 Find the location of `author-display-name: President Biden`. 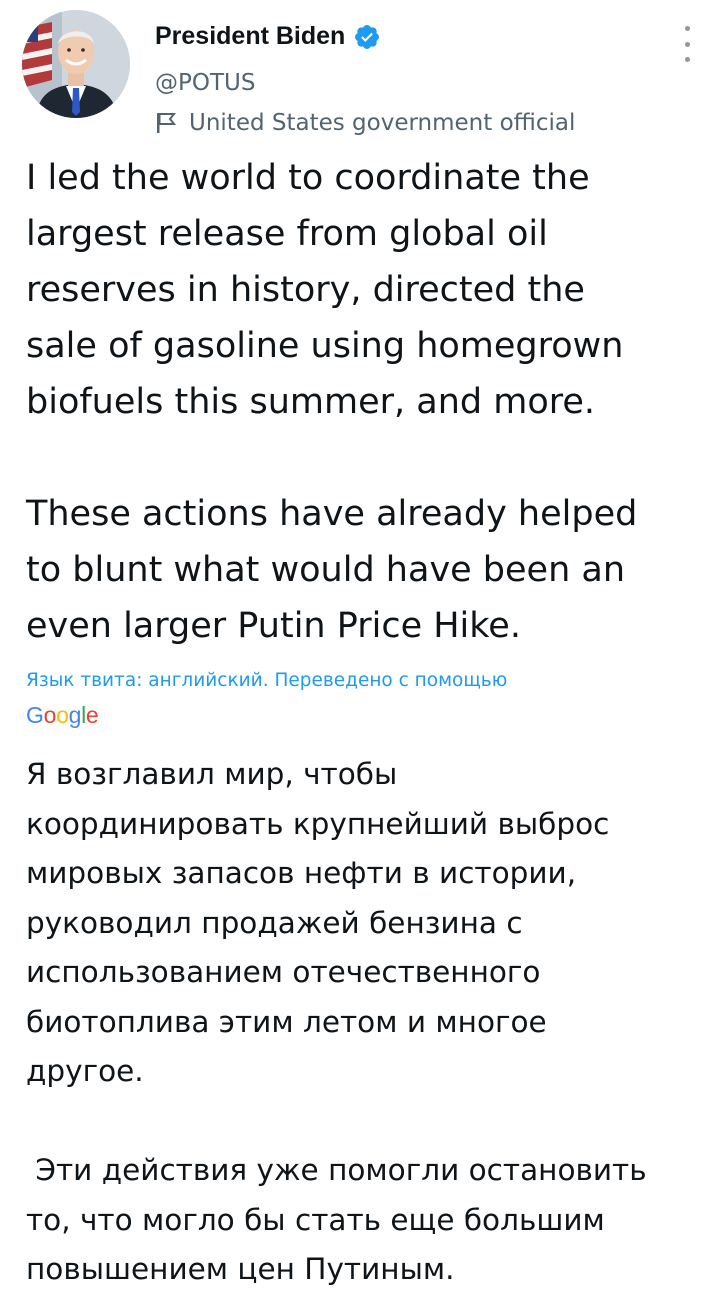

author-display-name: President Biden is located at coordinates (250, 36).